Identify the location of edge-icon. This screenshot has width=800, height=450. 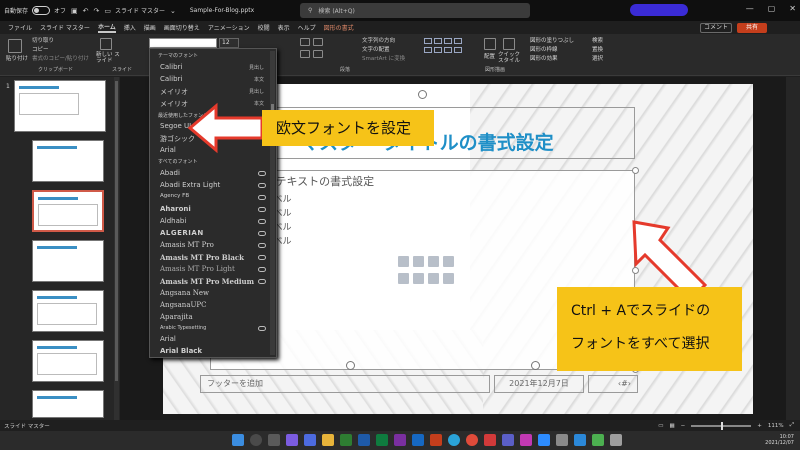
(454, 440).